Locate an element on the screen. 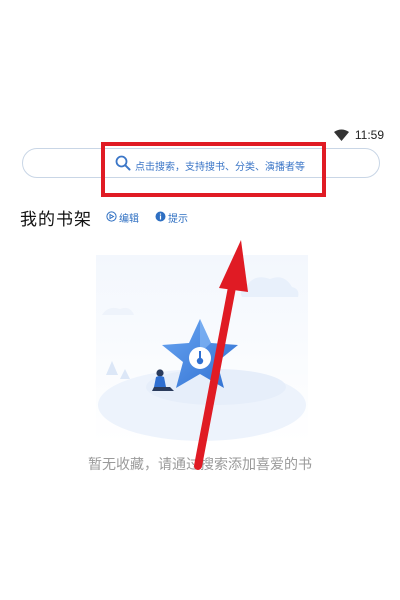 The height and width of the screenshot is (600, 400). edit-label: 编辑 is located at coordinates (129, 219).